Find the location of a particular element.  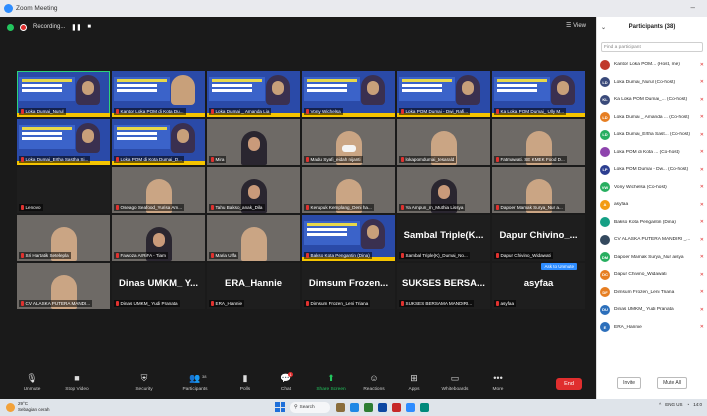

apps-button: ⊞ Apps is located at coordinates (414, 382).